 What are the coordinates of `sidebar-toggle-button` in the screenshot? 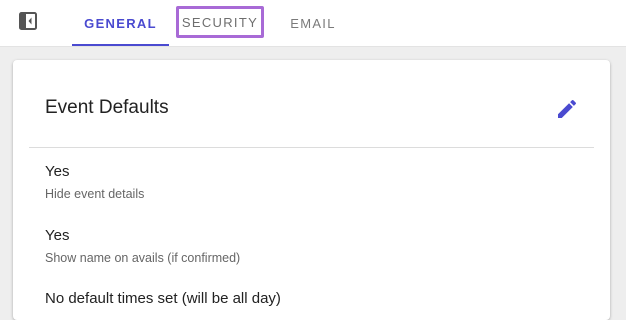 It's located at (28, 21).